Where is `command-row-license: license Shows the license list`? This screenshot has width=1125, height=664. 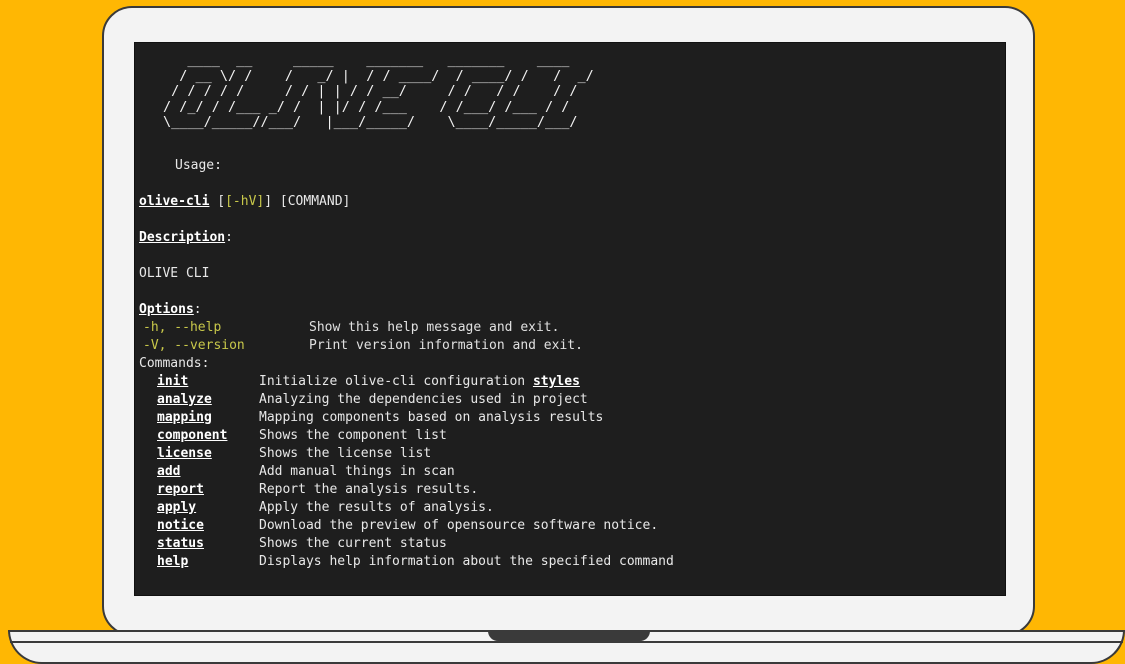
command-row-license: license Shows the license list is located at coordinates (294, 454).